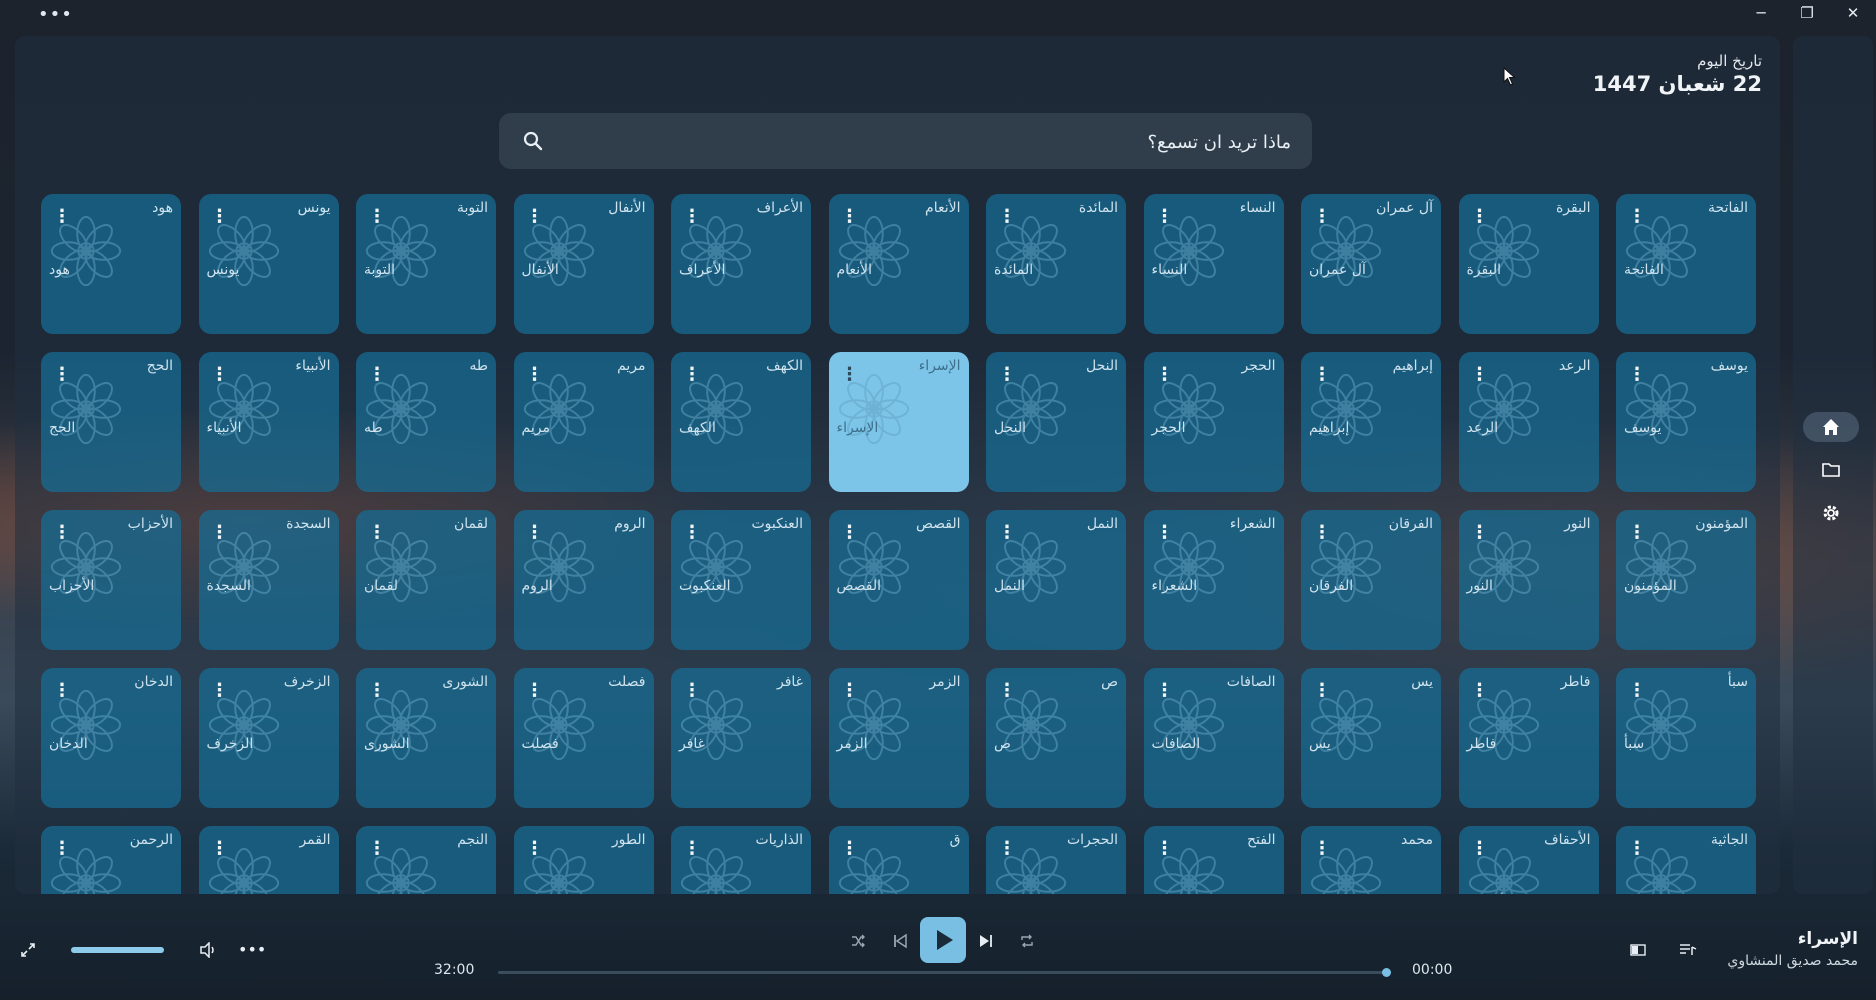  Describe the element at coordinates (111, 738) in the screenshot. I see `surah-tile: الدخان الدخان ⋮` at that location.